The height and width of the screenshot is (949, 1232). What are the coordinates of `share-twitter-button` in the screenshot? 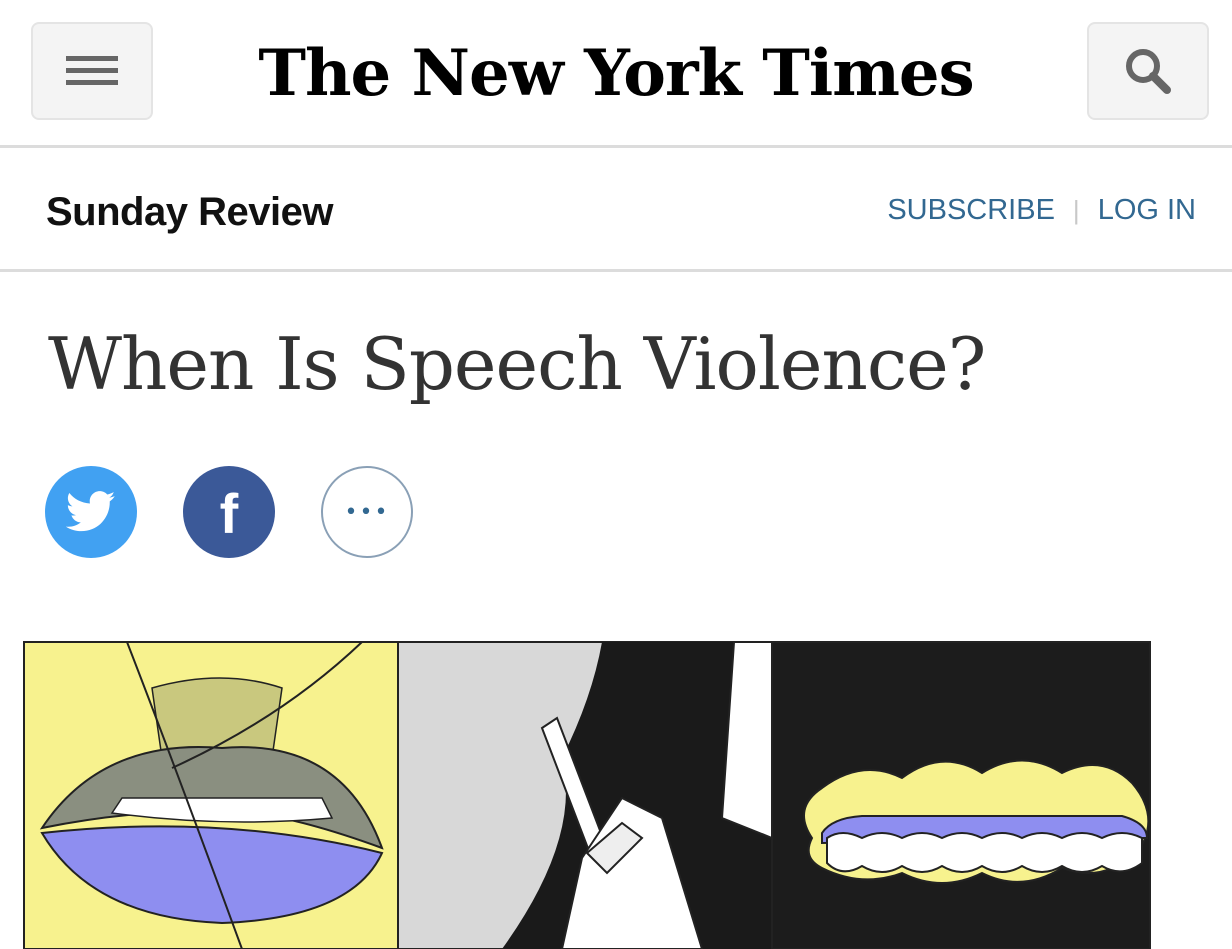 It's located at (91, 512).